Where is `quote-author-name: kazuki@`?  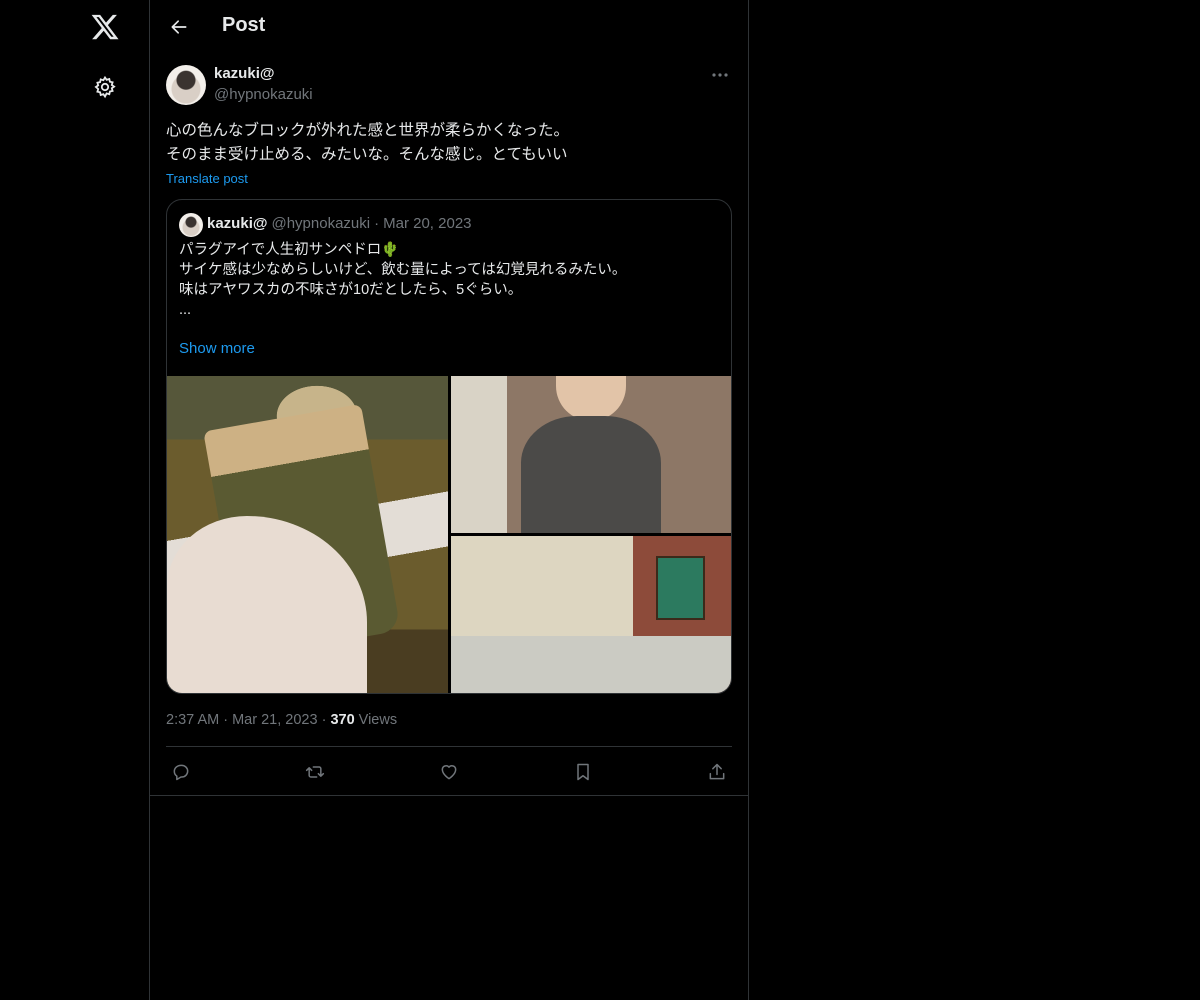
quote-author-name: kazuki@ is located at coordinates (237, 223).